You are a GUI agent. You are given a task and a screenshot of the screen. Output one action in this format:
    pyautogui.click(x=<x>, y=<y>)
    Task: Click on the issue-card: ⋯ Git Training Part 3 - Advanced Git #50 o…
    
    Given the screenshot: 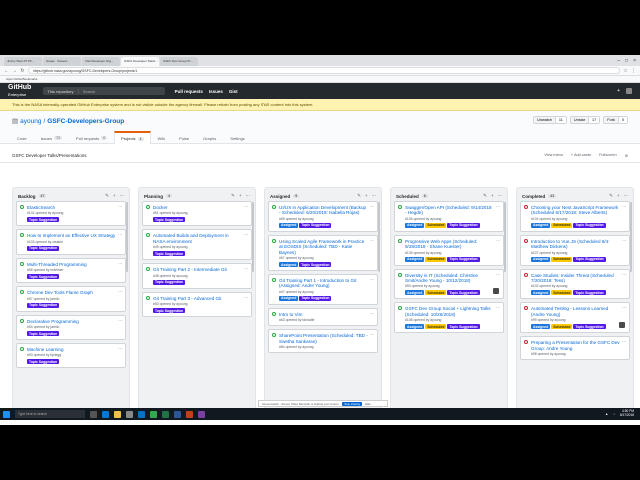 What is the action you would take?
    pyautogui.click(x=197, y=304)
    